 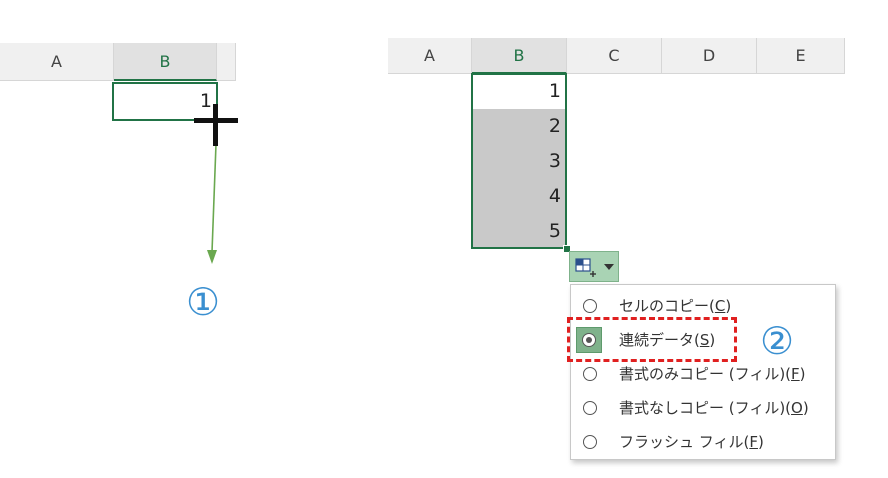 What do you see at coordinates (652, 339) in the screenshot?
I see `highlight-box` at bounding box center [652, 339].